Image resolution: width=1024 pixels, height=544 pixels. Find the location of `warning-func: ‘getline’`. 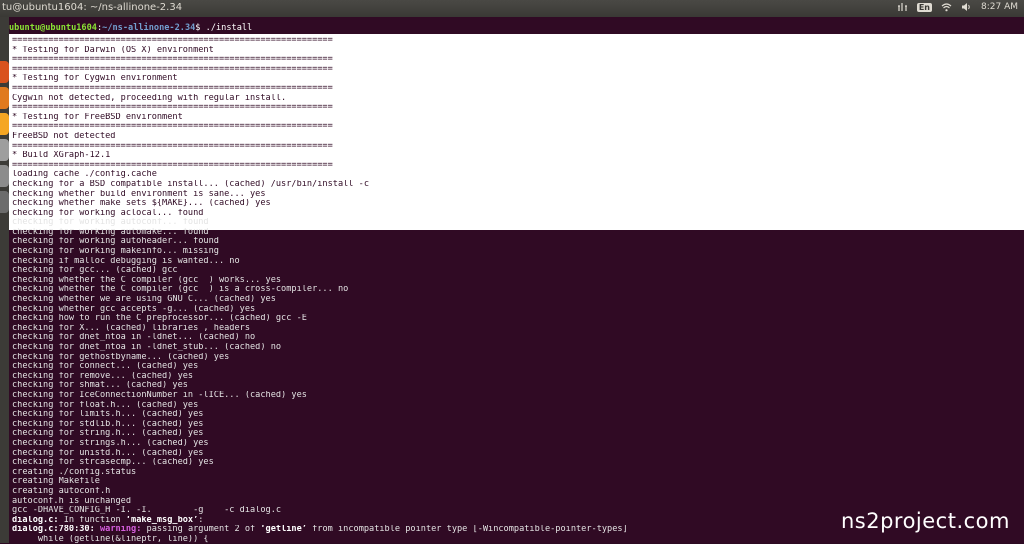

warning-func: ‘getline’ is located at coordinates (283, 530).